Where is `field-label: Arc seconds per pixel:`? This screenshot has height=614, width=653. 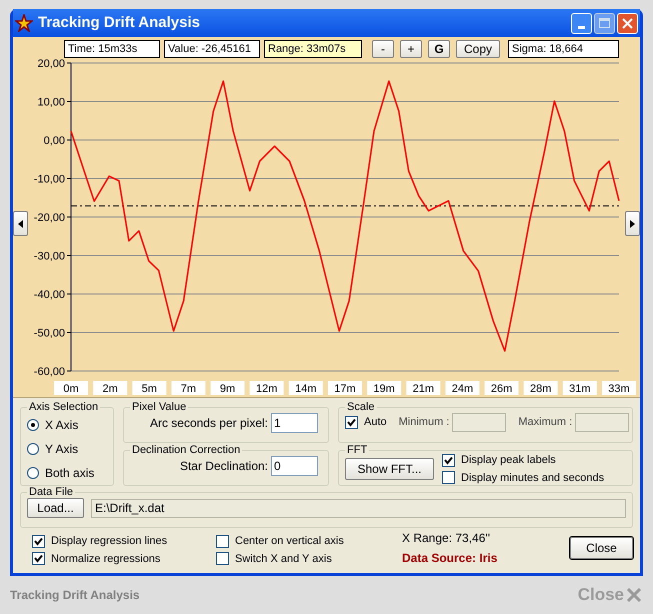 field-label: Arc seconds per pixel: is located at coordinates (209, 423).